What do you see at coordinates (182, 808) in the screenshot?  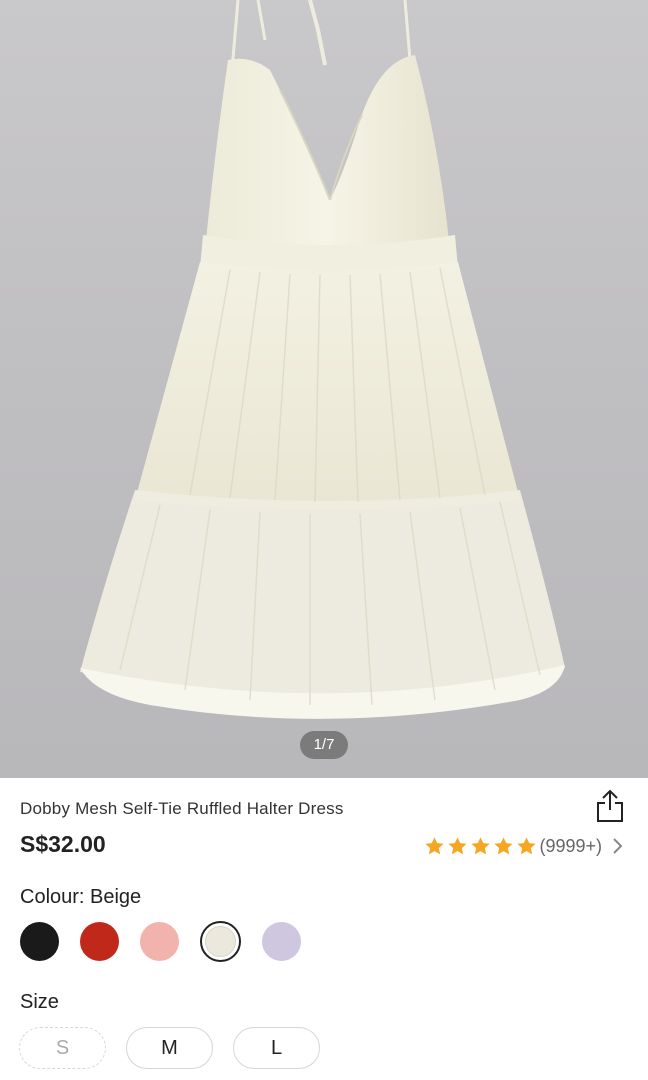 I see `product-title: Dobby Mesh Self-Tie Ruffled Halter Dress` at bounding box center [182, 808].